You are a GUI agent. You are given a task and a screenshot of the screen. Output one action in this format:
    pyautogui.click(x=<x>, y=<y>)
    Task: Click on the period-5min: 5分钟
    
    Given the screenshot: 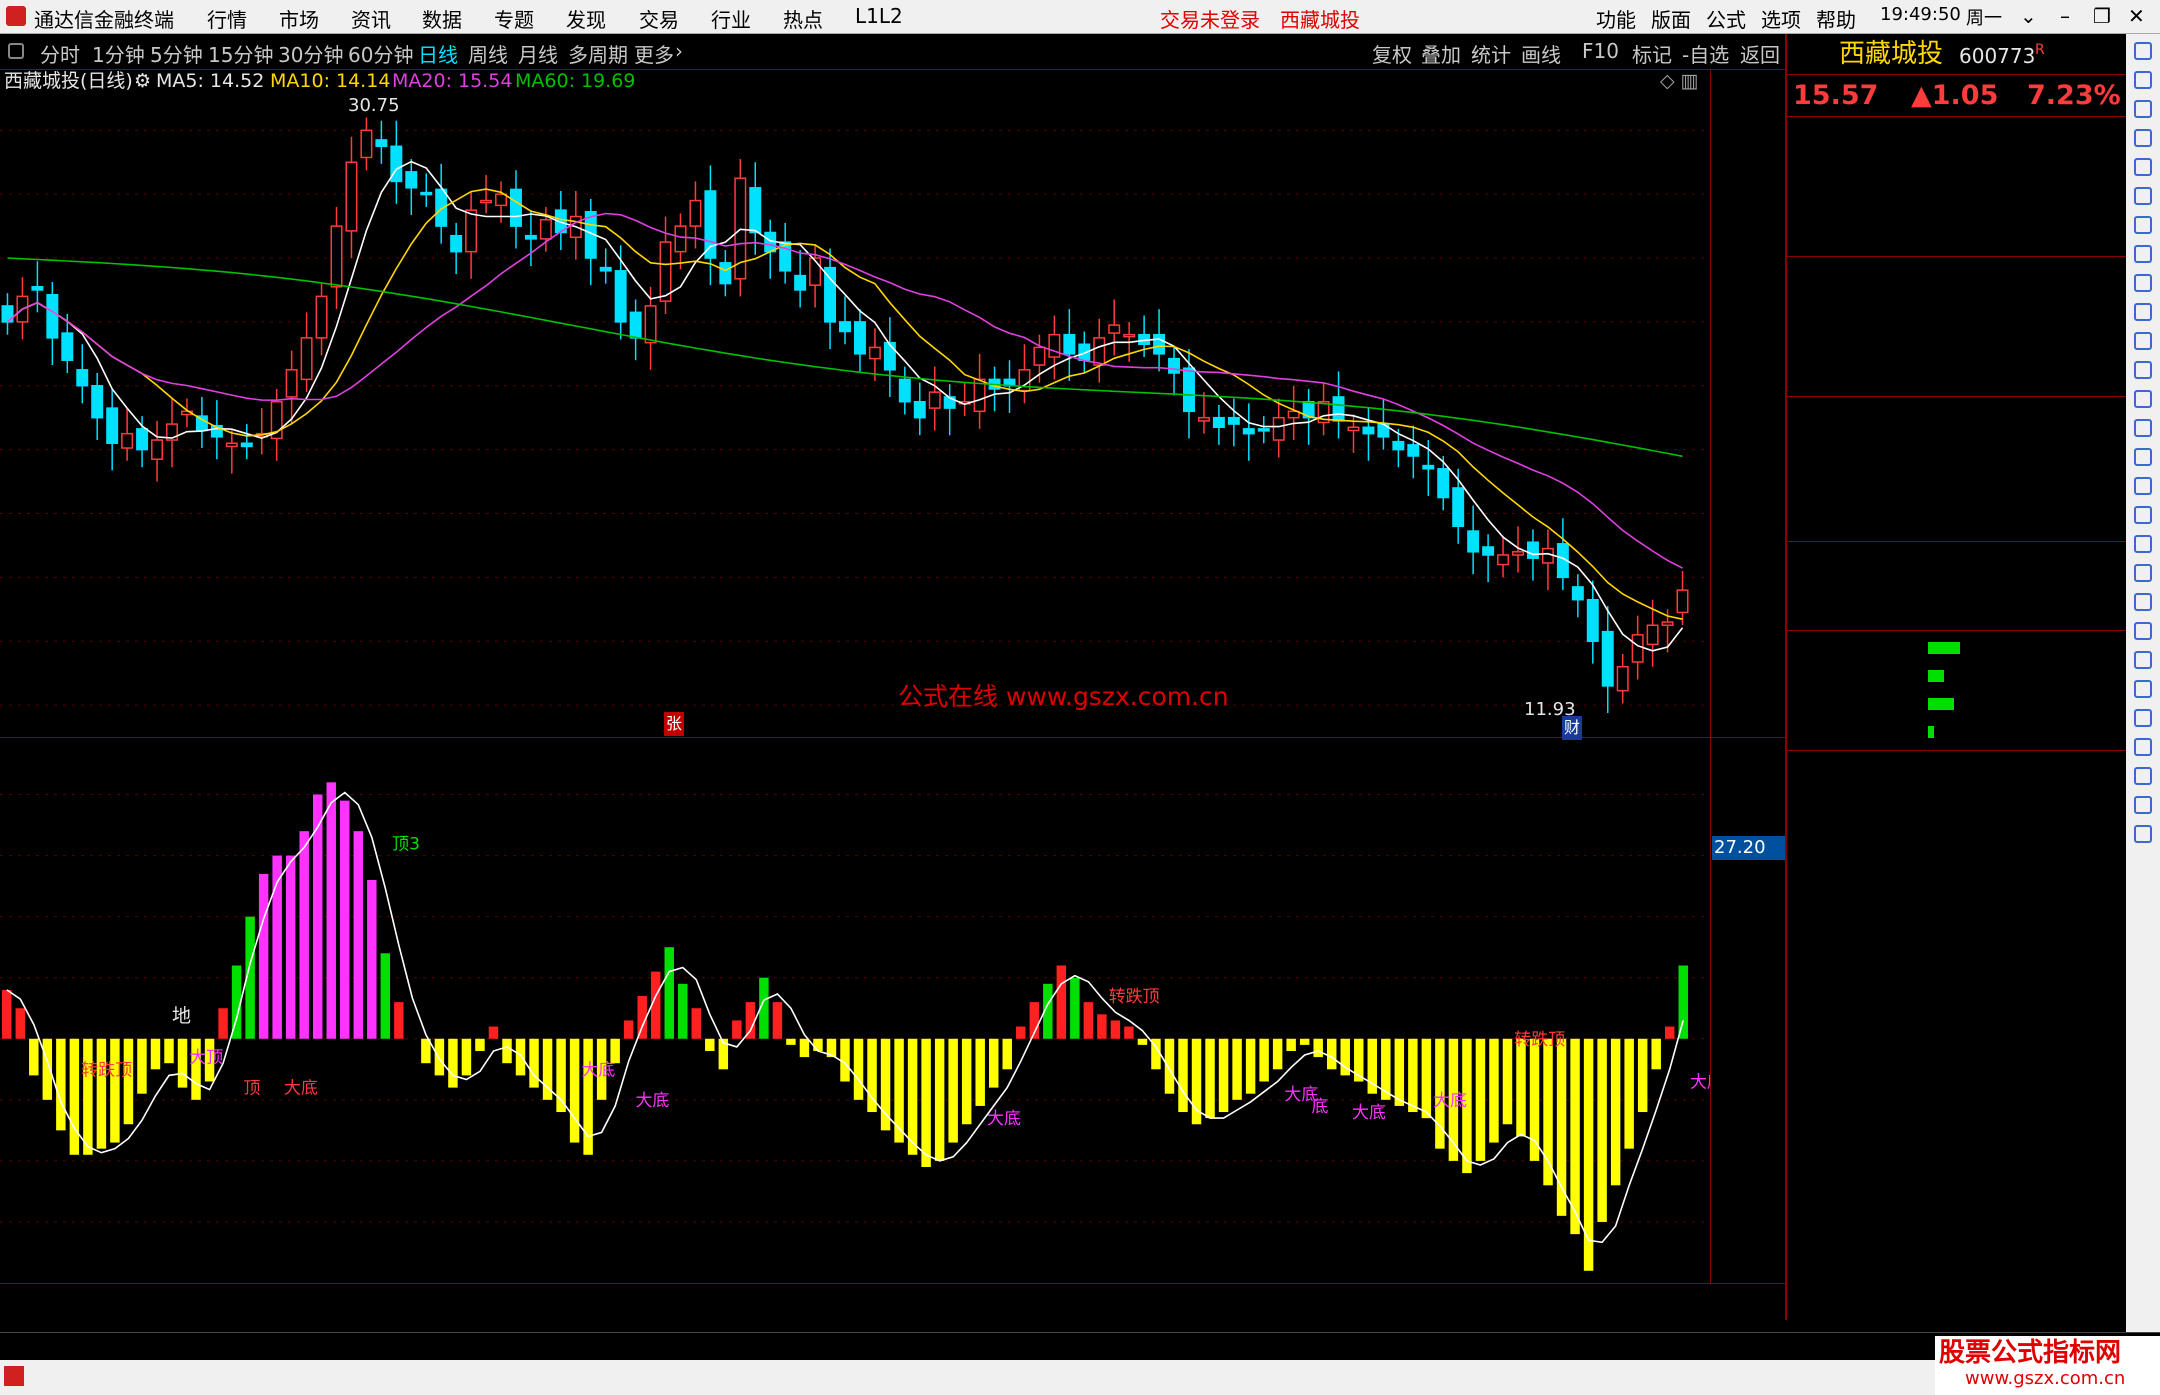 What is the action you would take?
    pyautogui.click(x=176, y=53)
    